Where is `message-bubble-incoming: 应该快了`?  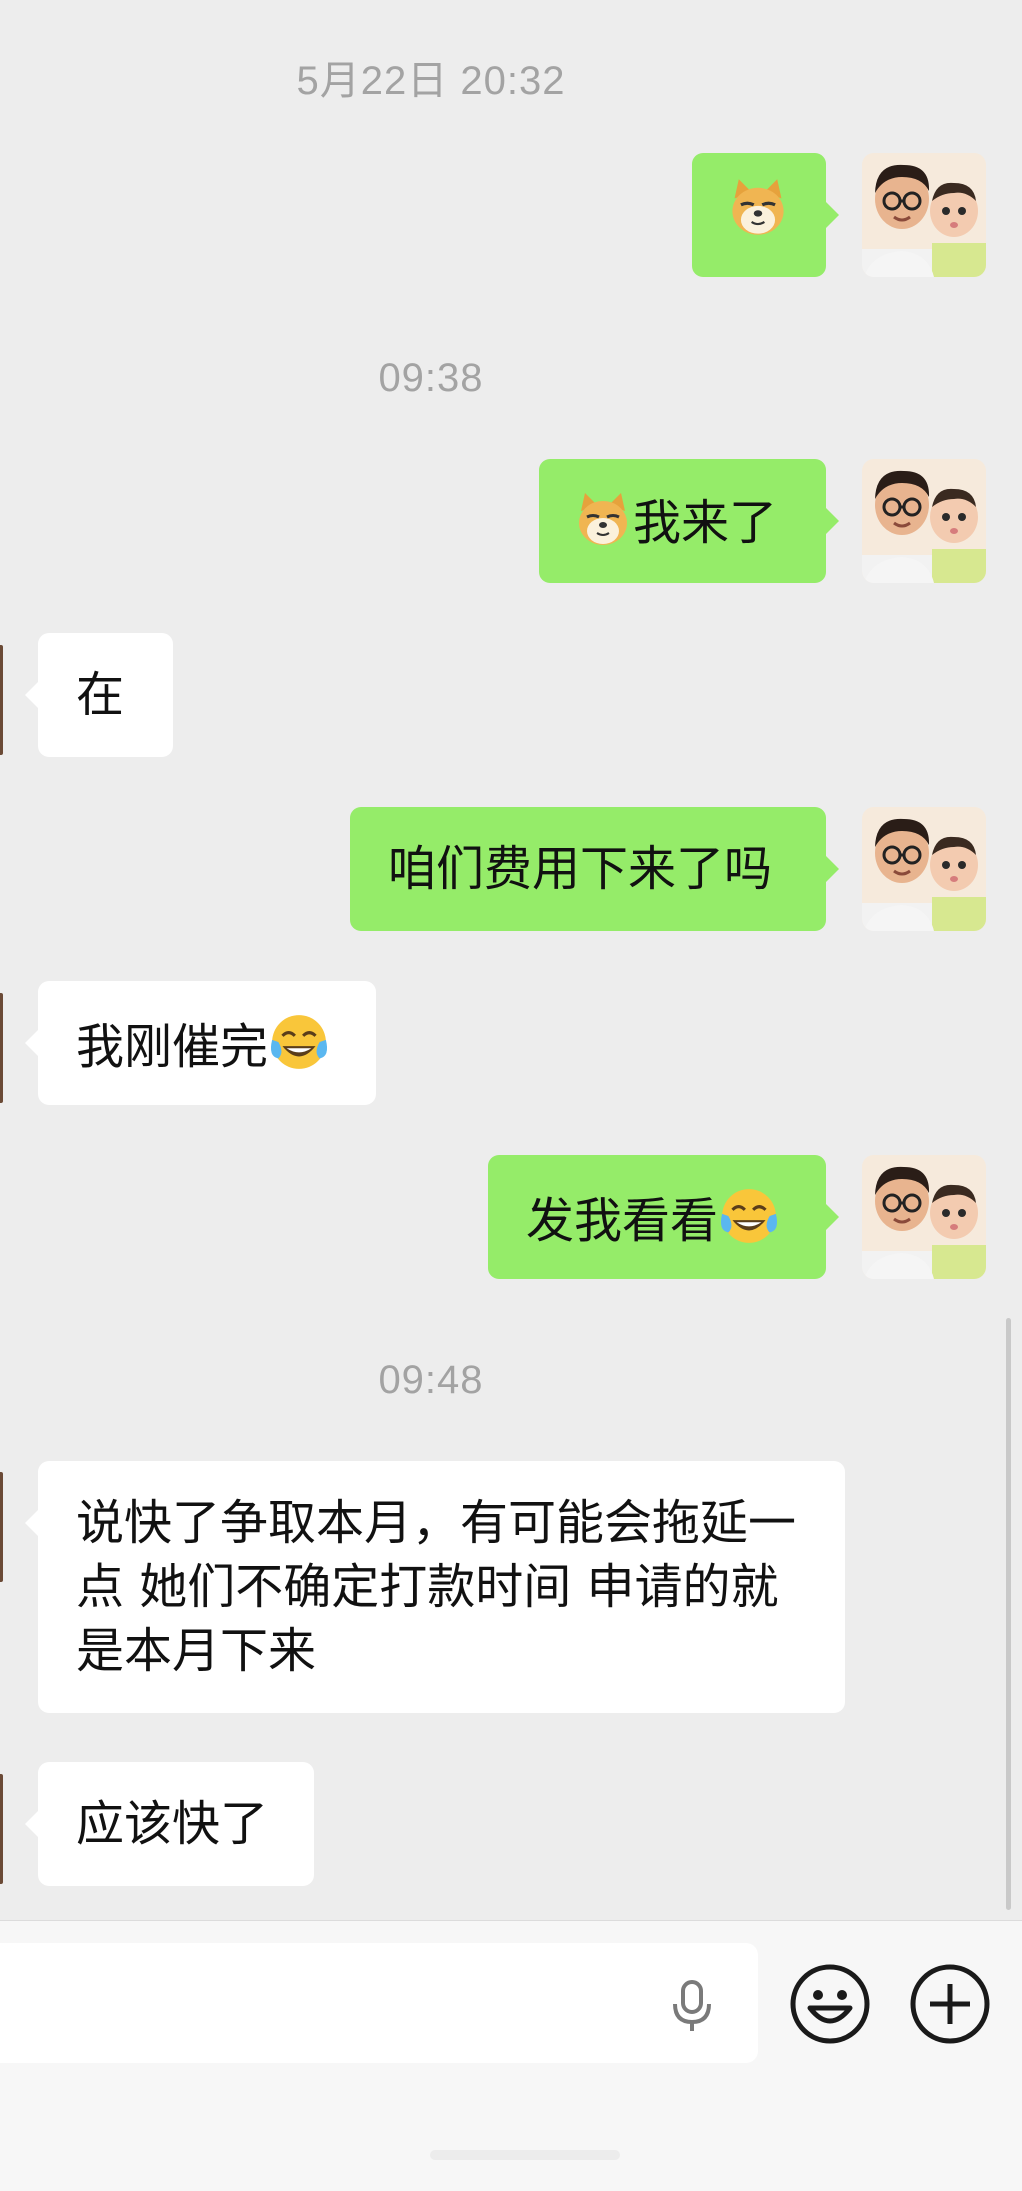
message-bubble-incoming: 应该快了 is located at coordinates (169, 1824).